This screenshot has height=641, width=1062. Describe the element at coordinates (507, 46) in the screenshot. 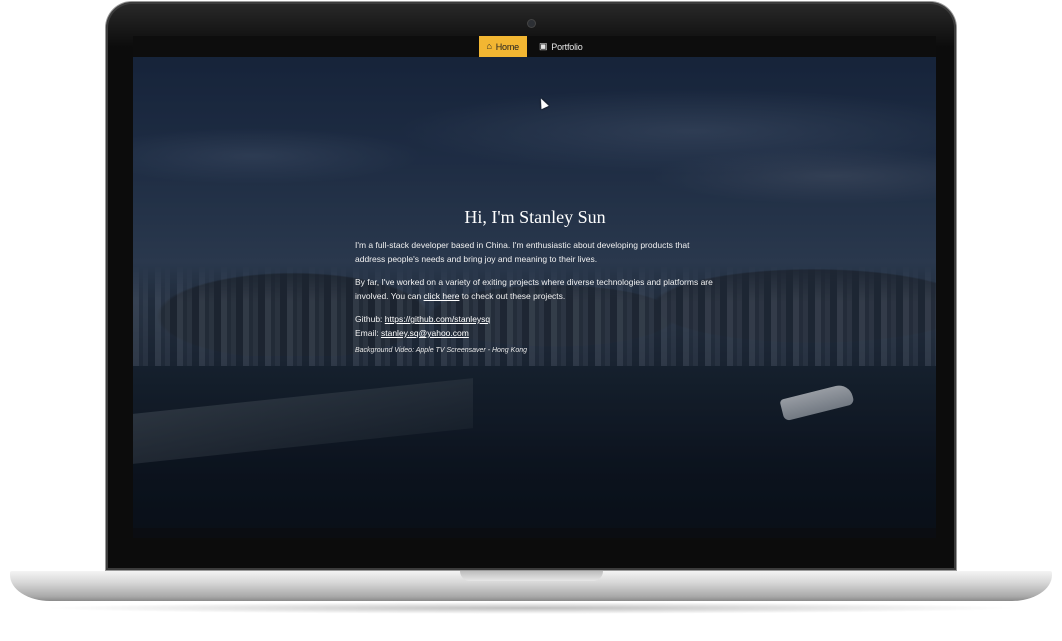

I see `nav-home-label: Home` at that location.